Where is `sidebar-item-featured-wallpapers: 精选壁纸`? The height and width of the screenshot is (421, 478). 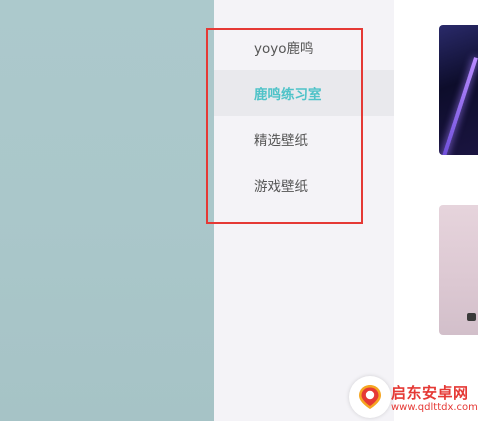
sidebar-item-featured-wallpapers: 精选壁纸 is located at coordinates (304, 139).